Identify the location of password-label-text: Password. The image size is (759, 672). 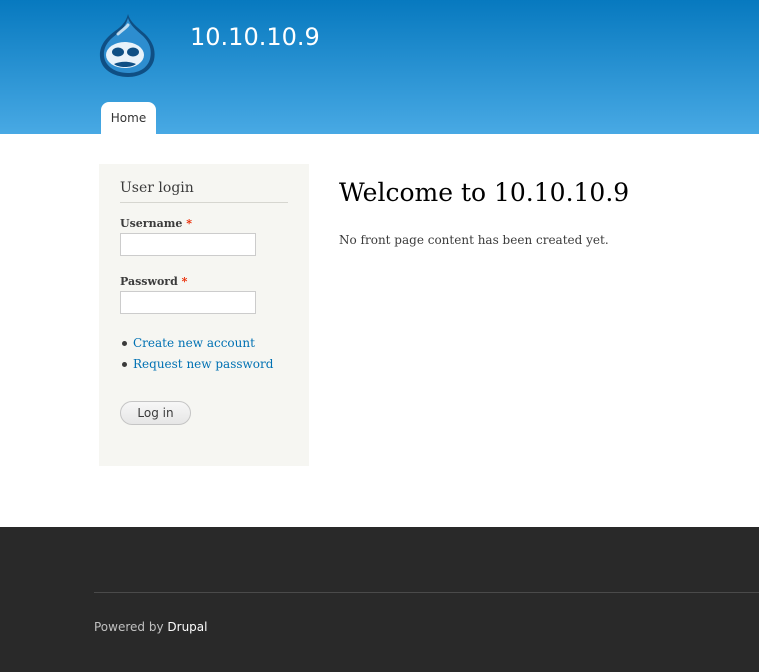
(149, 281).